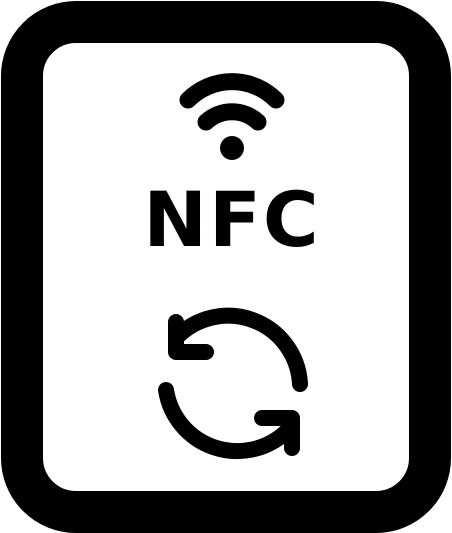 The height and width of the screenshot is (533, 452). What do you see at coordinates (232, 116) in the screenshot?
I see `wifi-signal-icon` at bounding box center [232, 116].